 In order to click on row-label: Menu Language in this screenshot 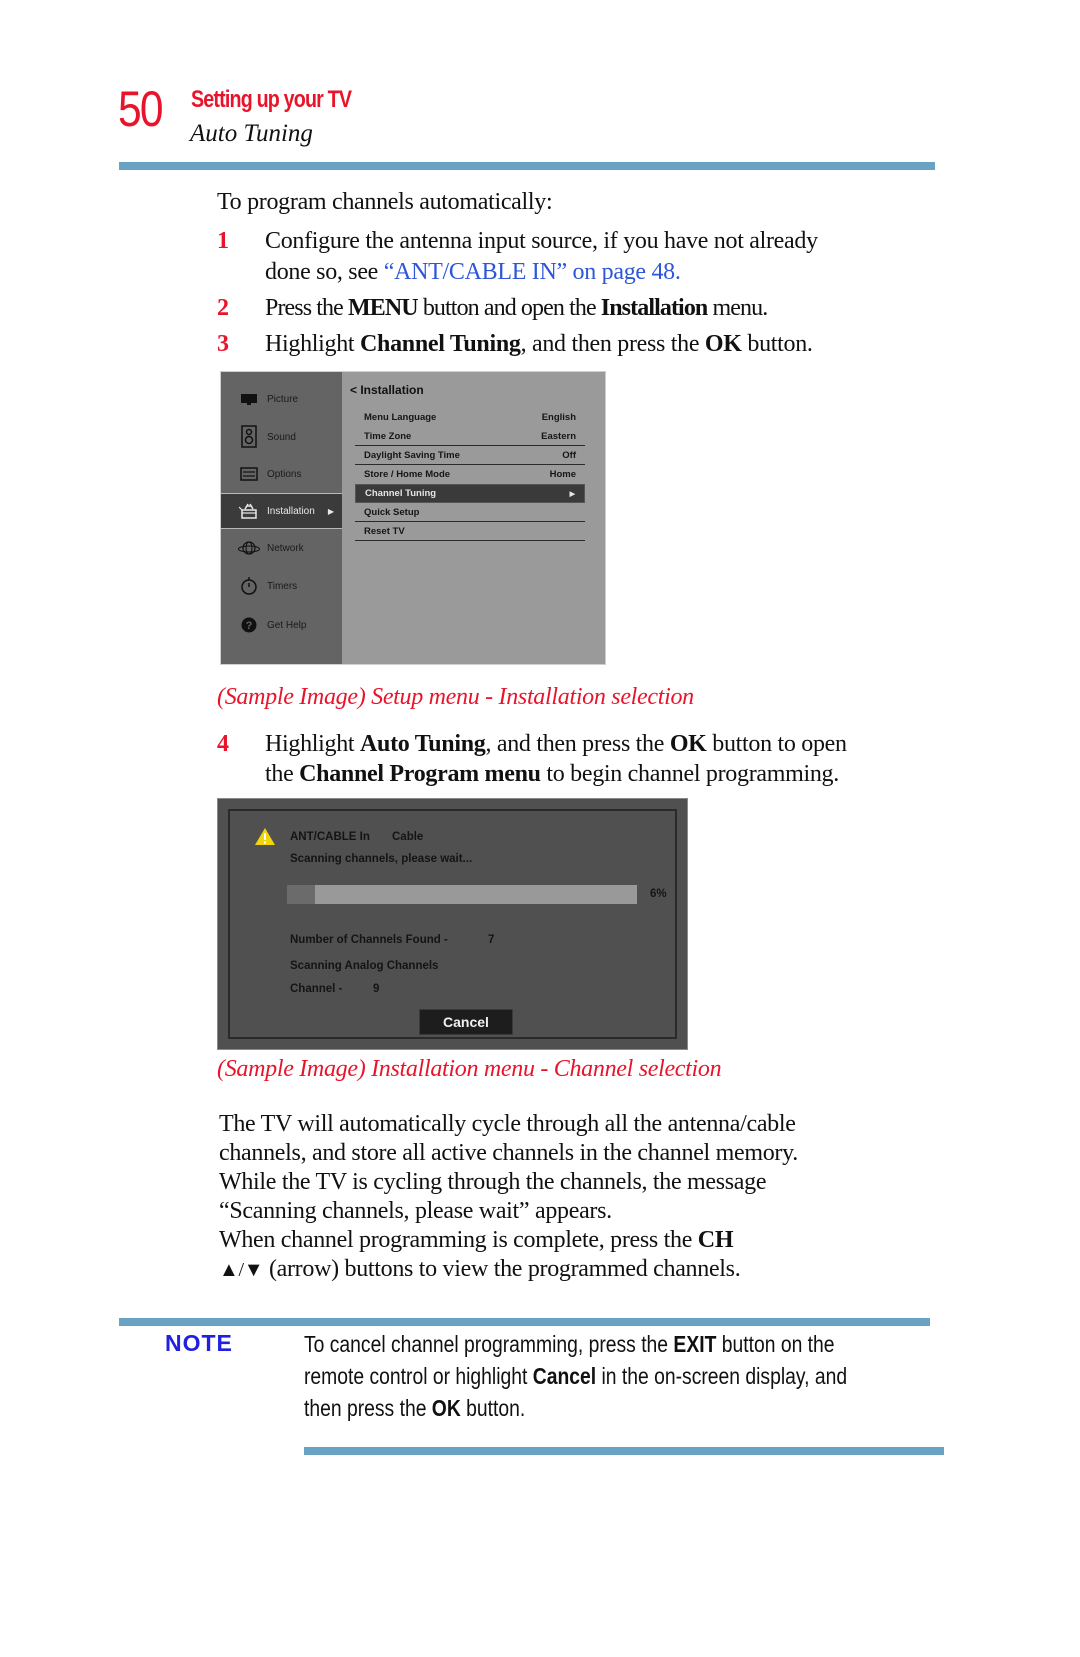, I will do `click(400, 417)`.